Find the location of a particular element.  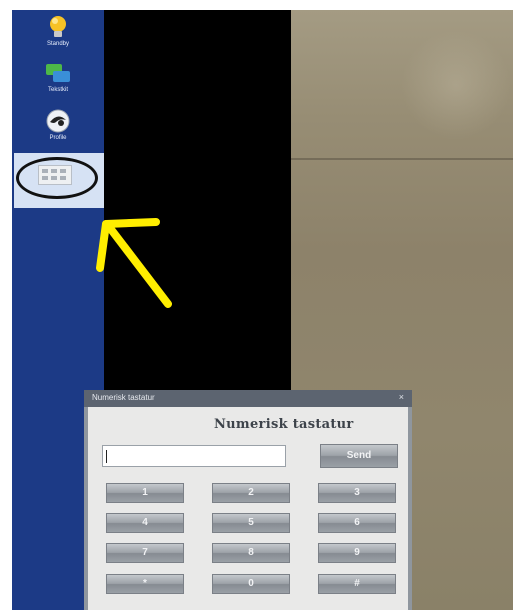

sidebar-item-tekstkit: Tekstkit is located at coordinates (58, 77).